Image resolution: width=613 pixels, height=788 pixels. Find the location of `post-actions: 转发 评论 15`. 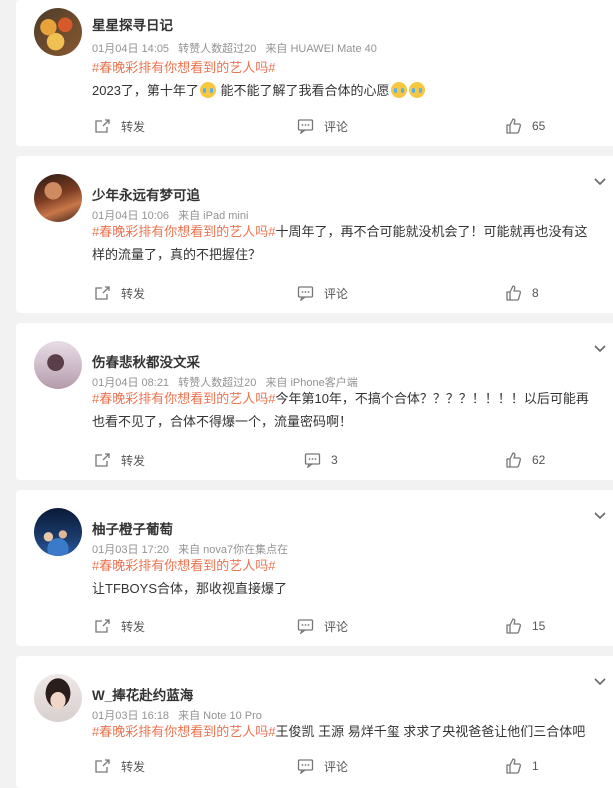

post-actions: 转发 评论 15 is located at coordinates (314, 626).